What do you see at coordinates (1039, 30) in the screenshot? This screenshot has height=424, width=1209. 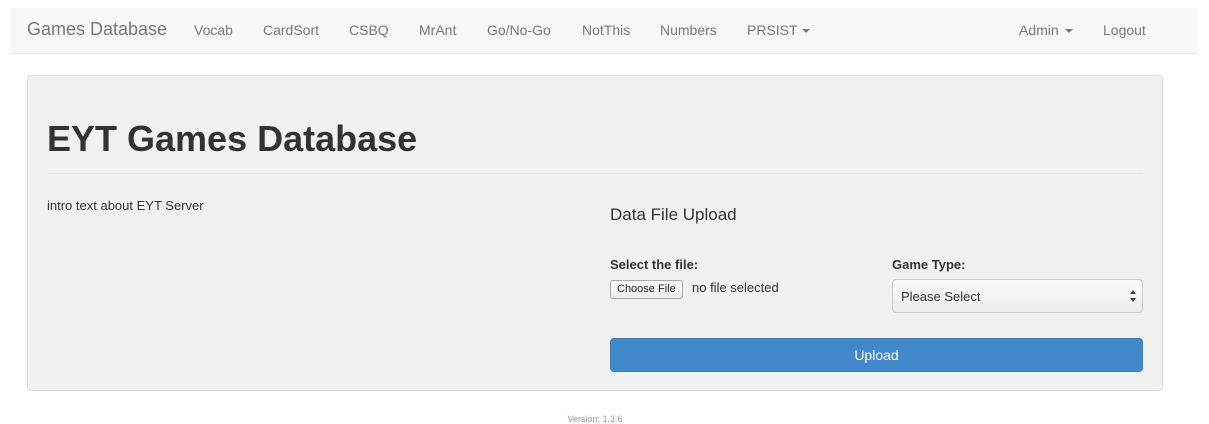 I see `nav-dropdown-admin-label: Admin` at bounding box center [1039, 30].